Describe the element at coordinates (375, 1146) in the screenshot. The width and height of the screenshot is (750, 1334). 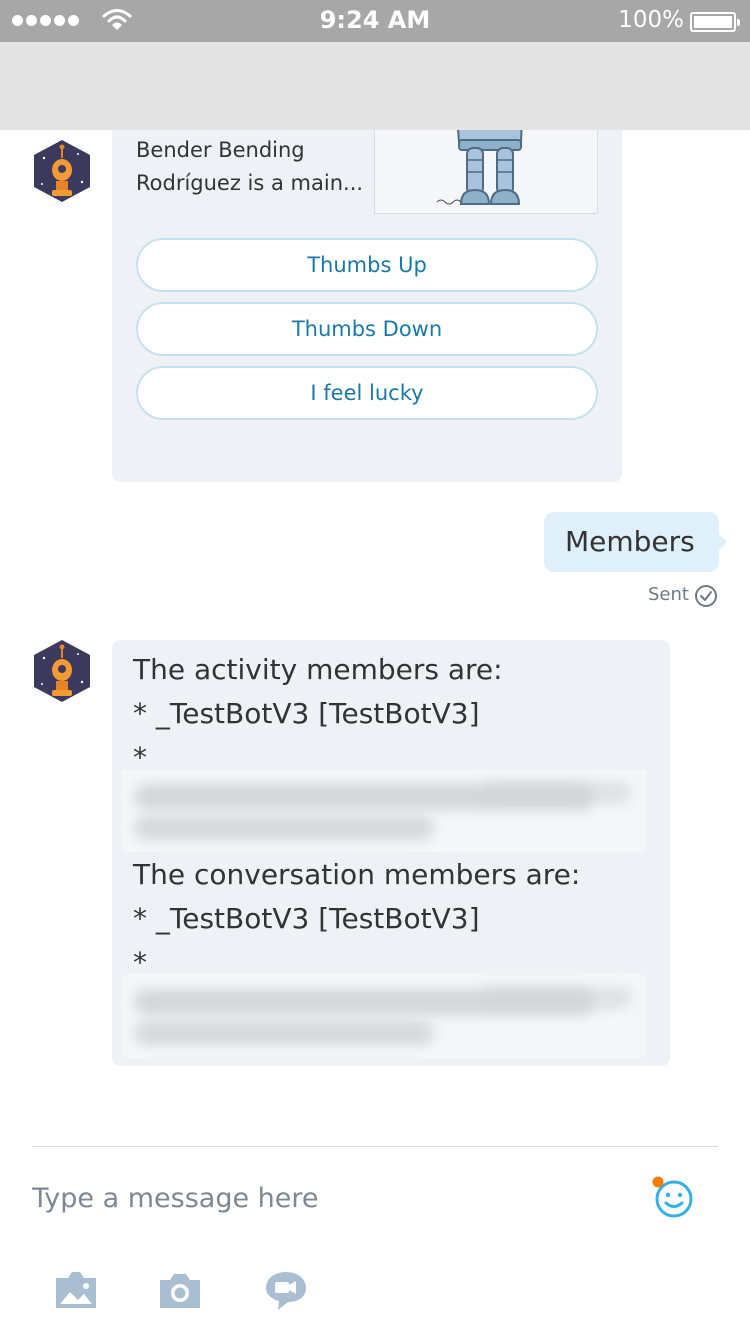
I see `compose-divider` at that location.